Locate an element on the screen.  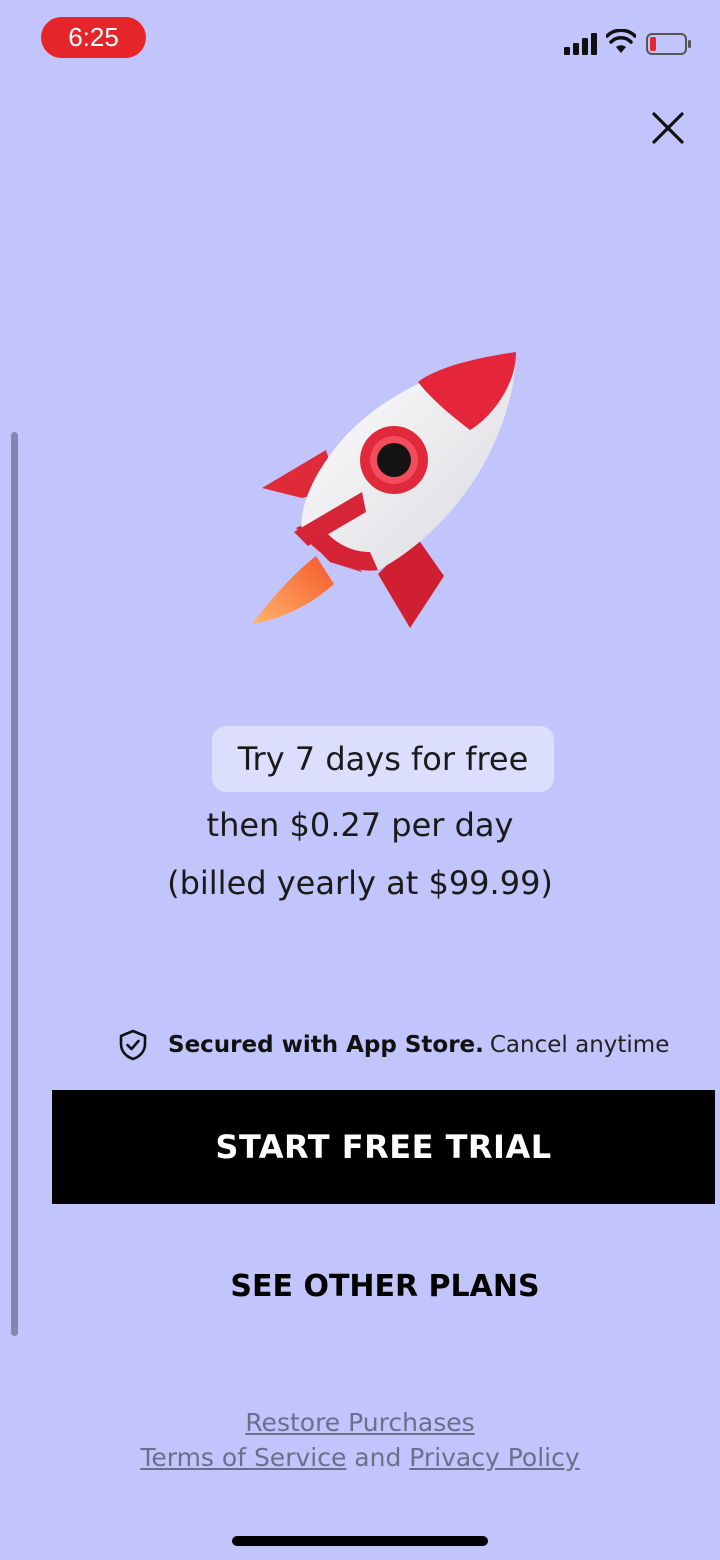
trial-badge: Try 7 days for free is located at coordinates (383, 759).